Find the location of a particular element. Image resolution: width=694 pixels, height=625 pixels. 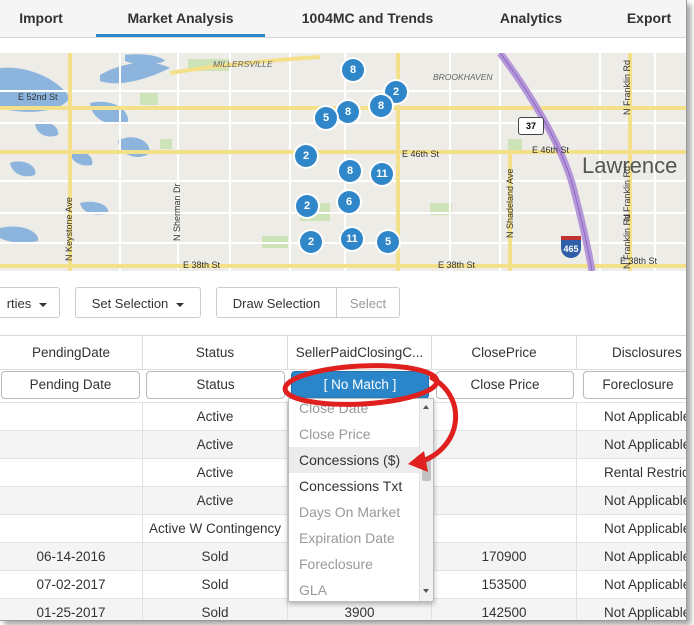

scroll-thumb is located at coordinates (426, 469).